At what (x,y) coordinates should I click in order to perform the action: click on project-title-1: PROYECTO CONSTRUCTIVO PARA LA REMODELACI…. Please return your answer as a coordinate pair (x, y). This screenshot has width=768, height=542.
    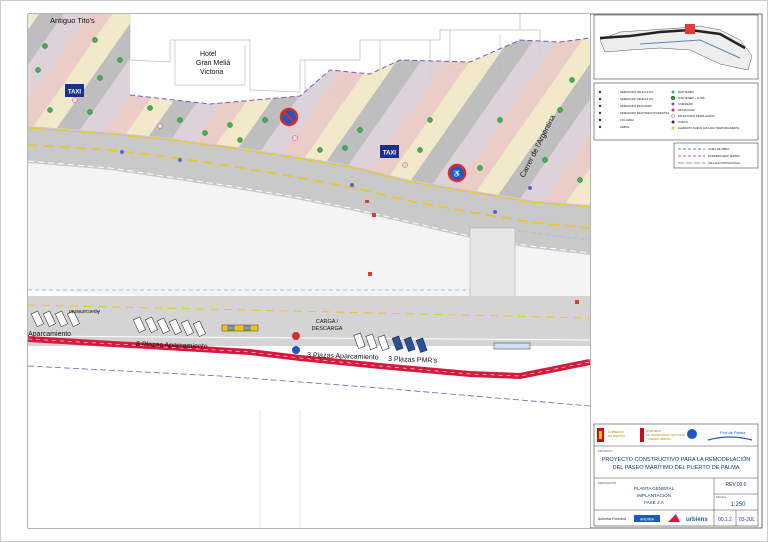
    Looking at the image, I should click on (676, 459).